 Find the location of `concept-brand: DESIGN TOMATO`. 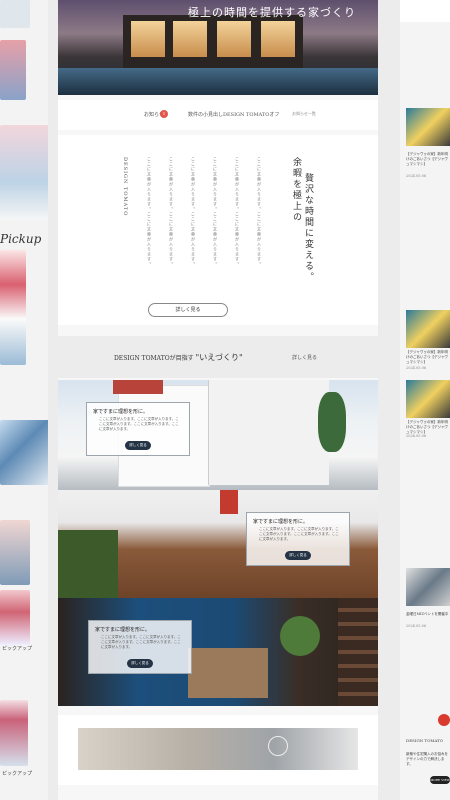

concept-brand: DESIGN TOMATO is located at coordinates (125, 187).